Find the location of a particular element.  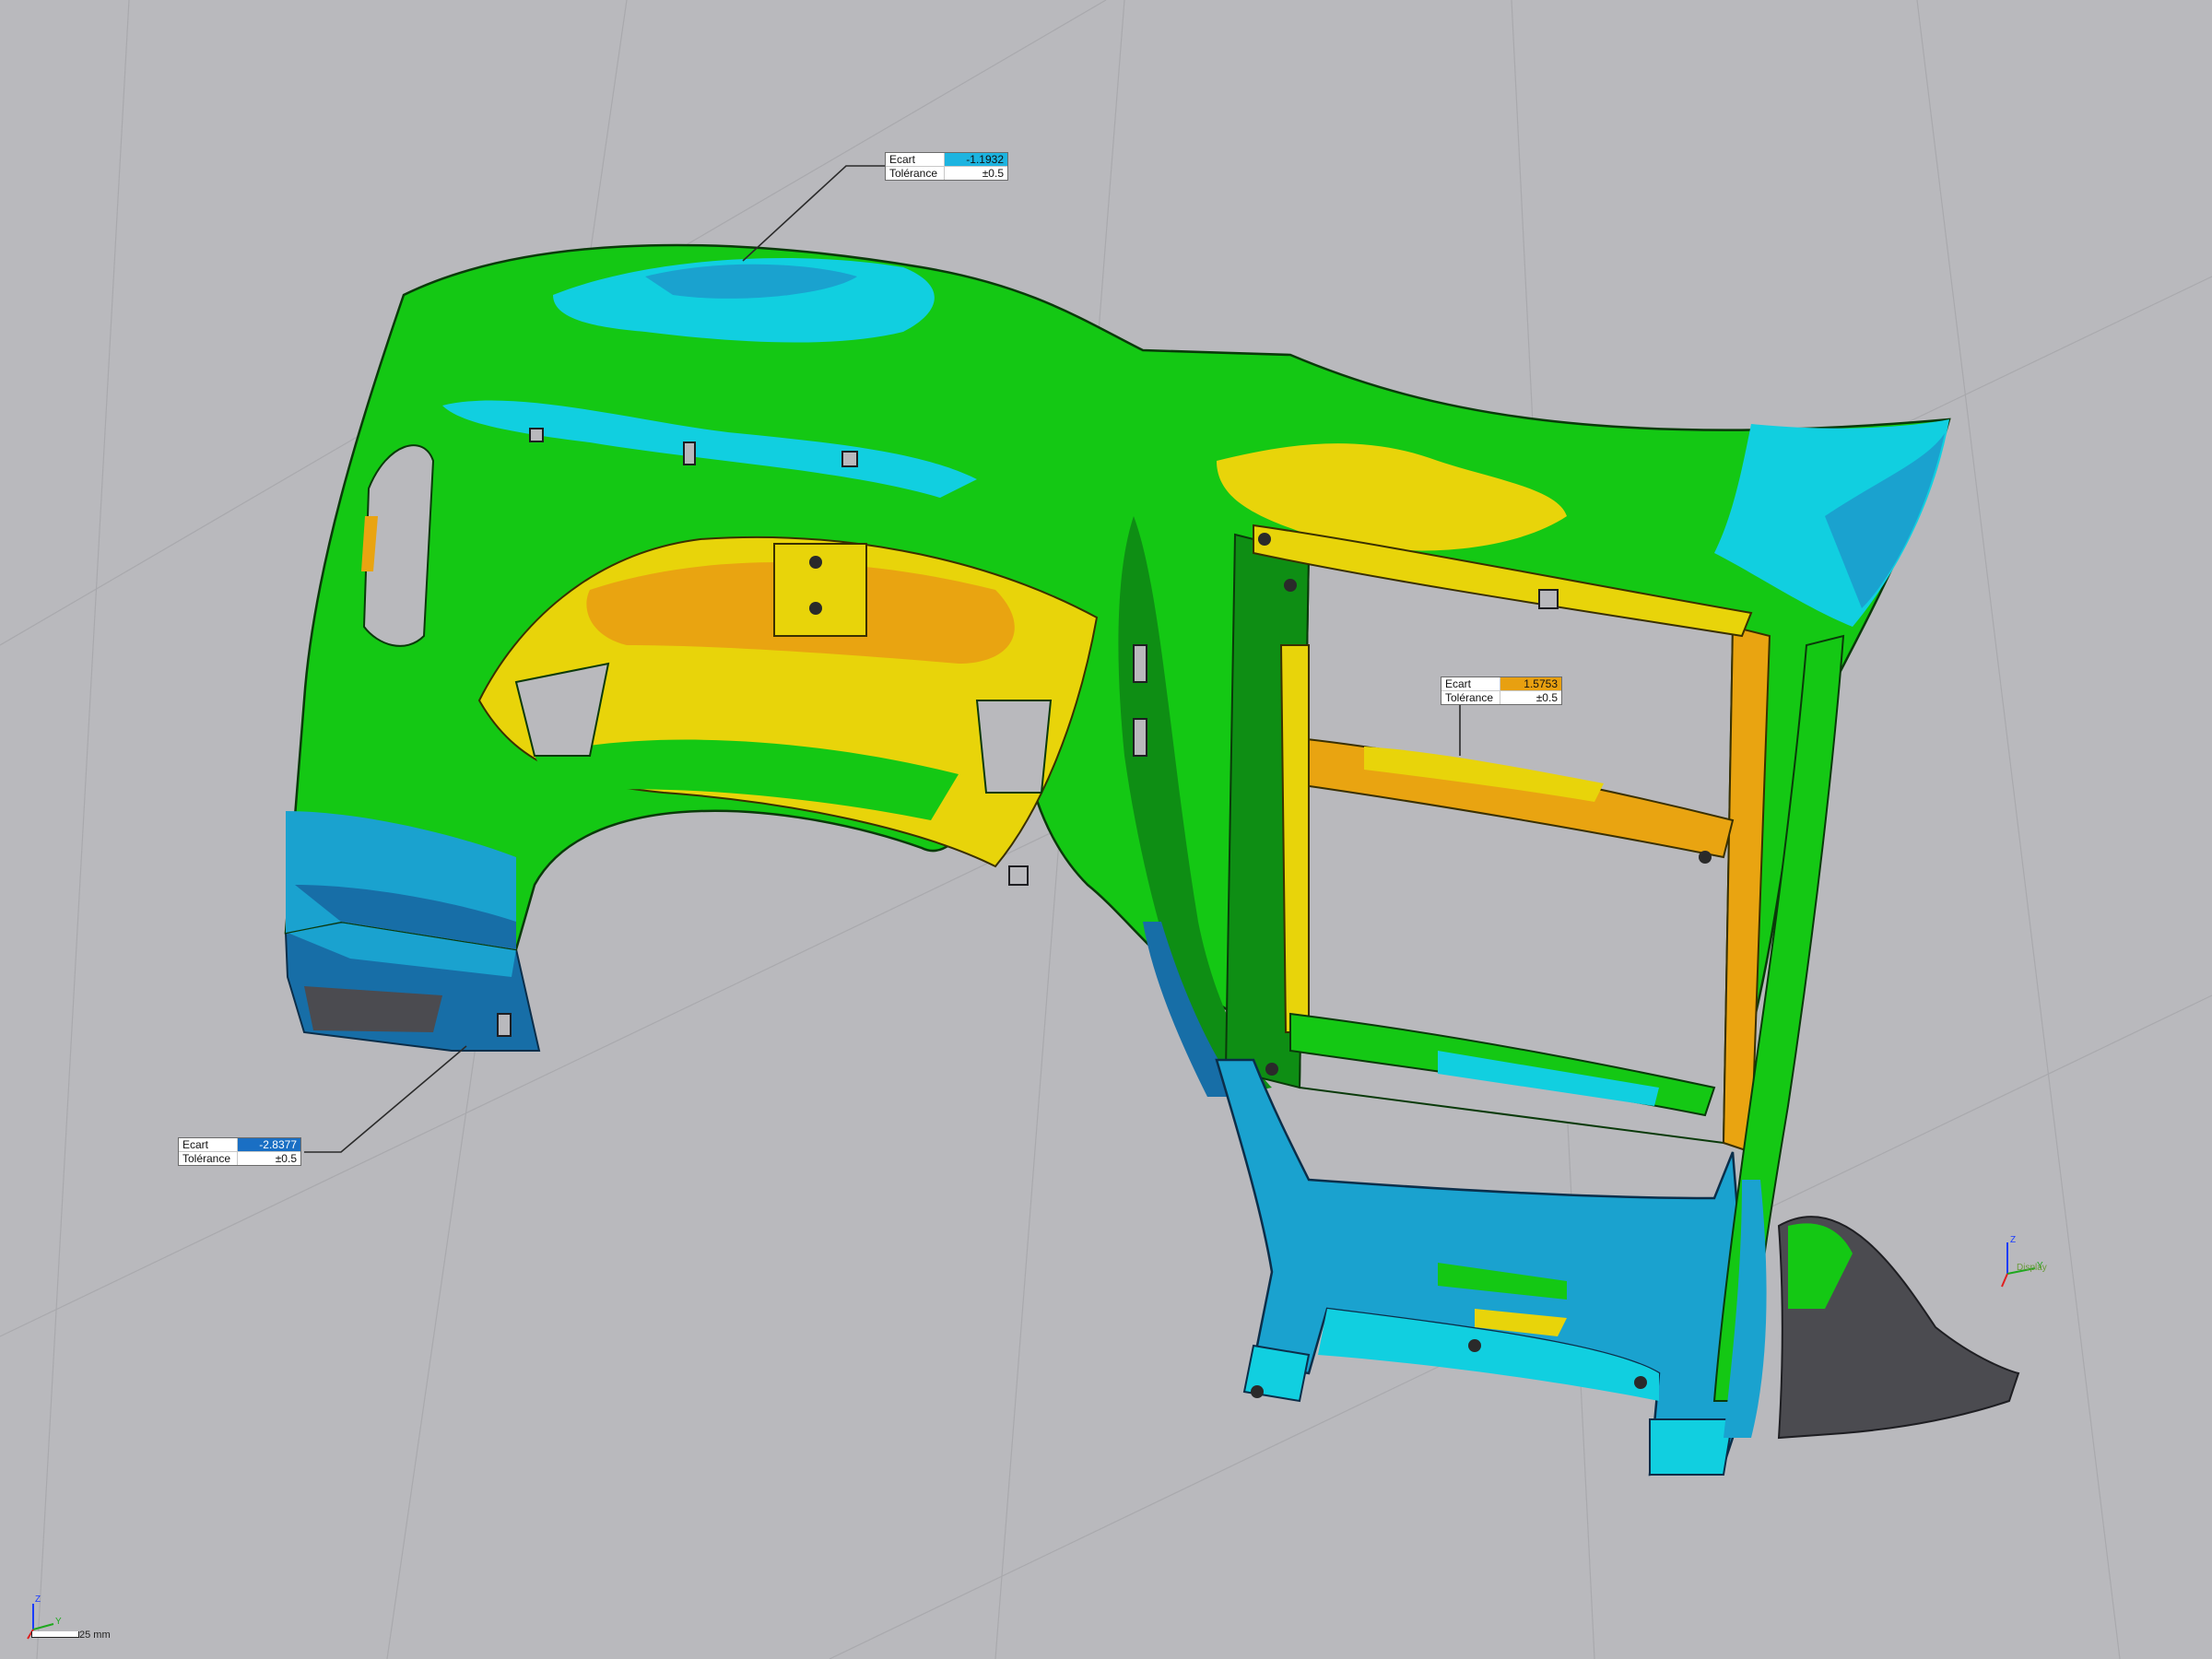

deviation-callout-1: Ecart -1.1932 Tolérance ±0.5 is located at coordinates (946, 166).